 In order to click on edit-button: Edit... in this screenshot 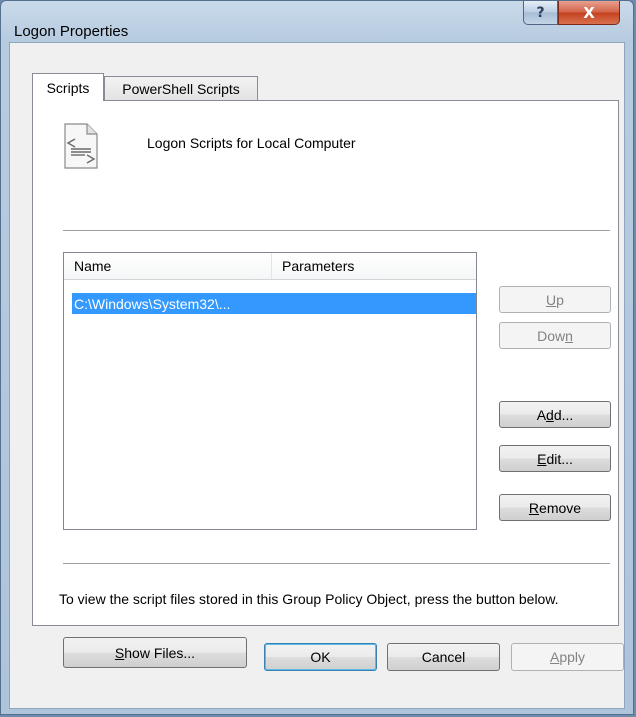, I will do `click(555, 458)`.